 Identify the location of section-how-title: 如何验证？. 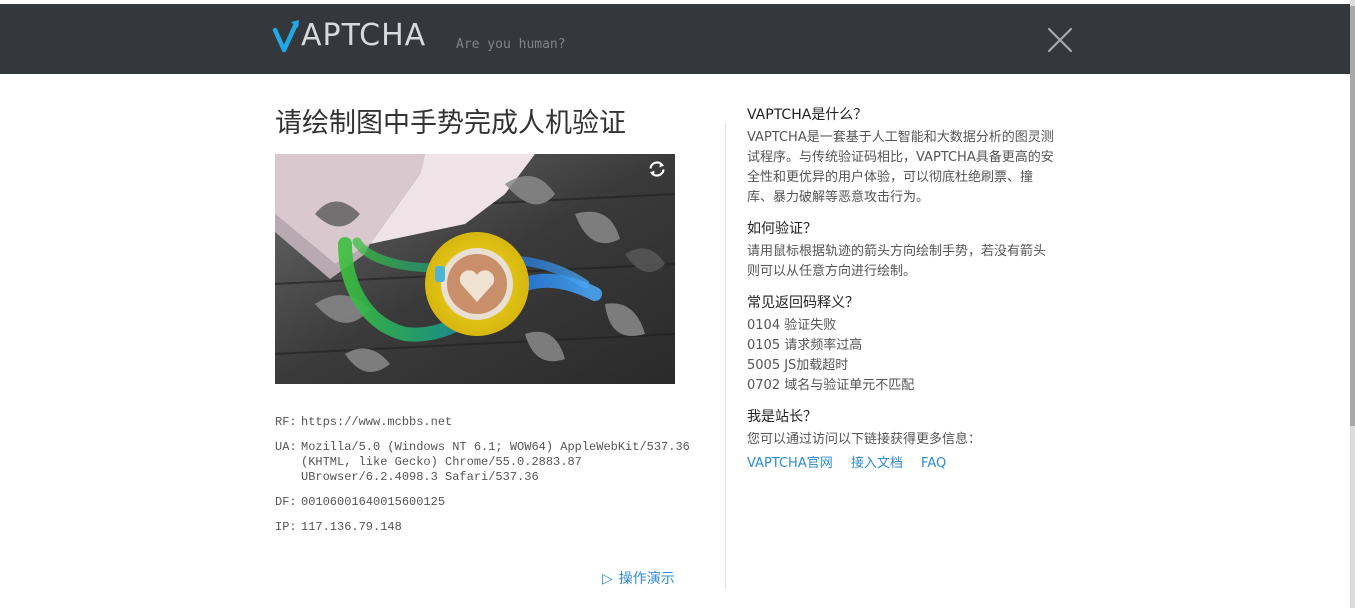
(782, 229).